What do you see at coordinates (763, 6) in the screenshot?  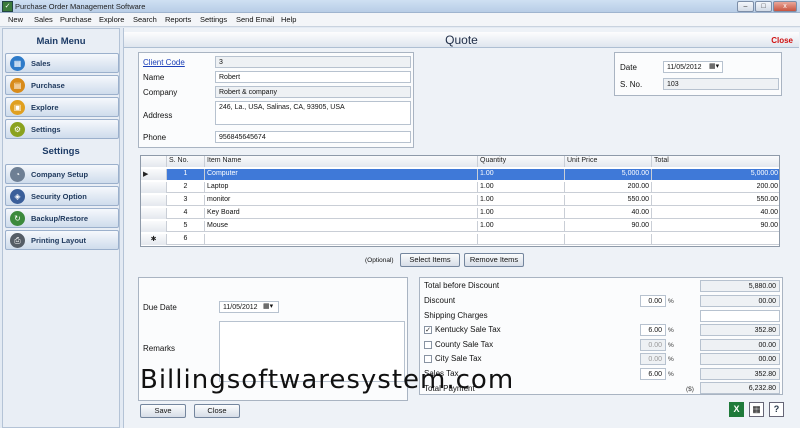 I see `maximize-button: □` at bounding box center [763, 6].